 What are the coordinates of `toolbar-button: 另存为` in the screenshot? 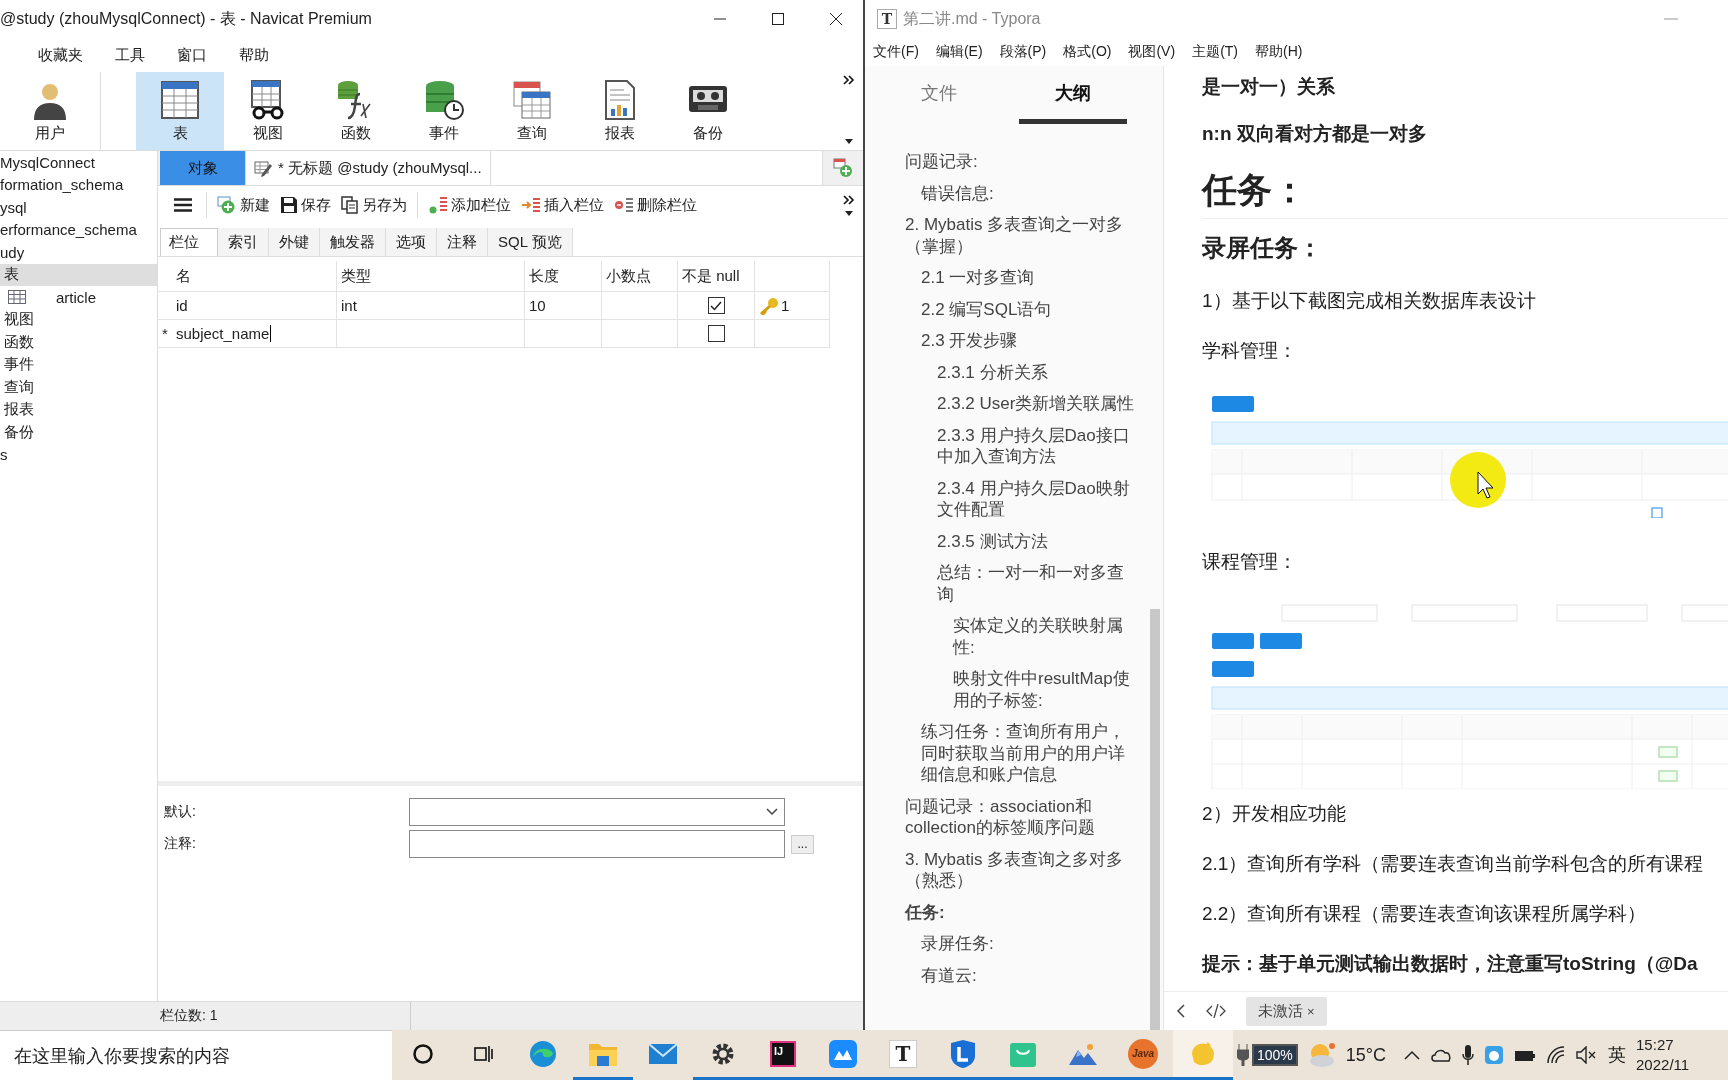 It's located at (374, 205).